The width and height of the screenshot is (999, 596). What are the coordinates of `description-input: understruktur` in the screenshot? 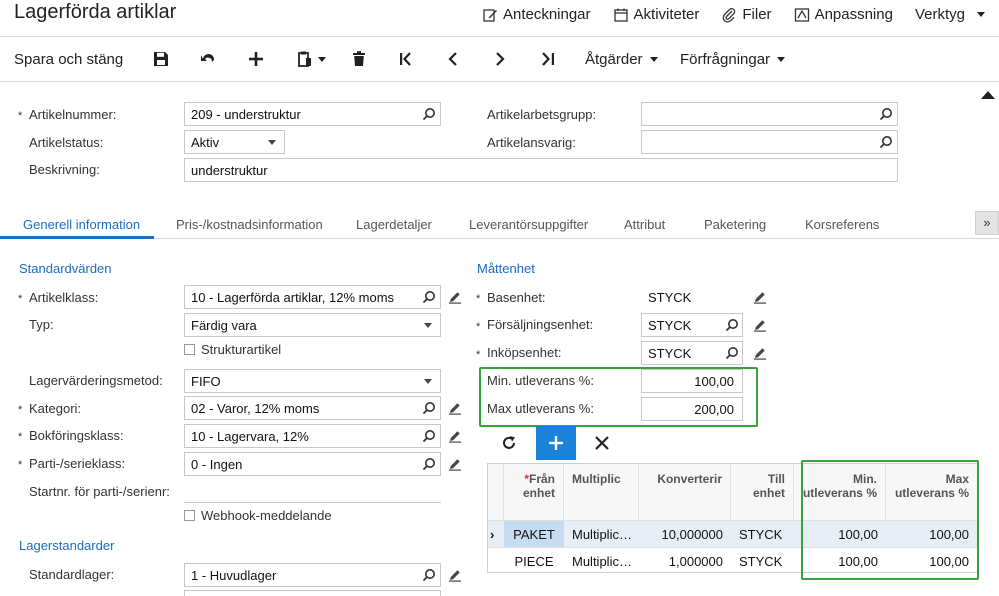 It's located at (541, 170).